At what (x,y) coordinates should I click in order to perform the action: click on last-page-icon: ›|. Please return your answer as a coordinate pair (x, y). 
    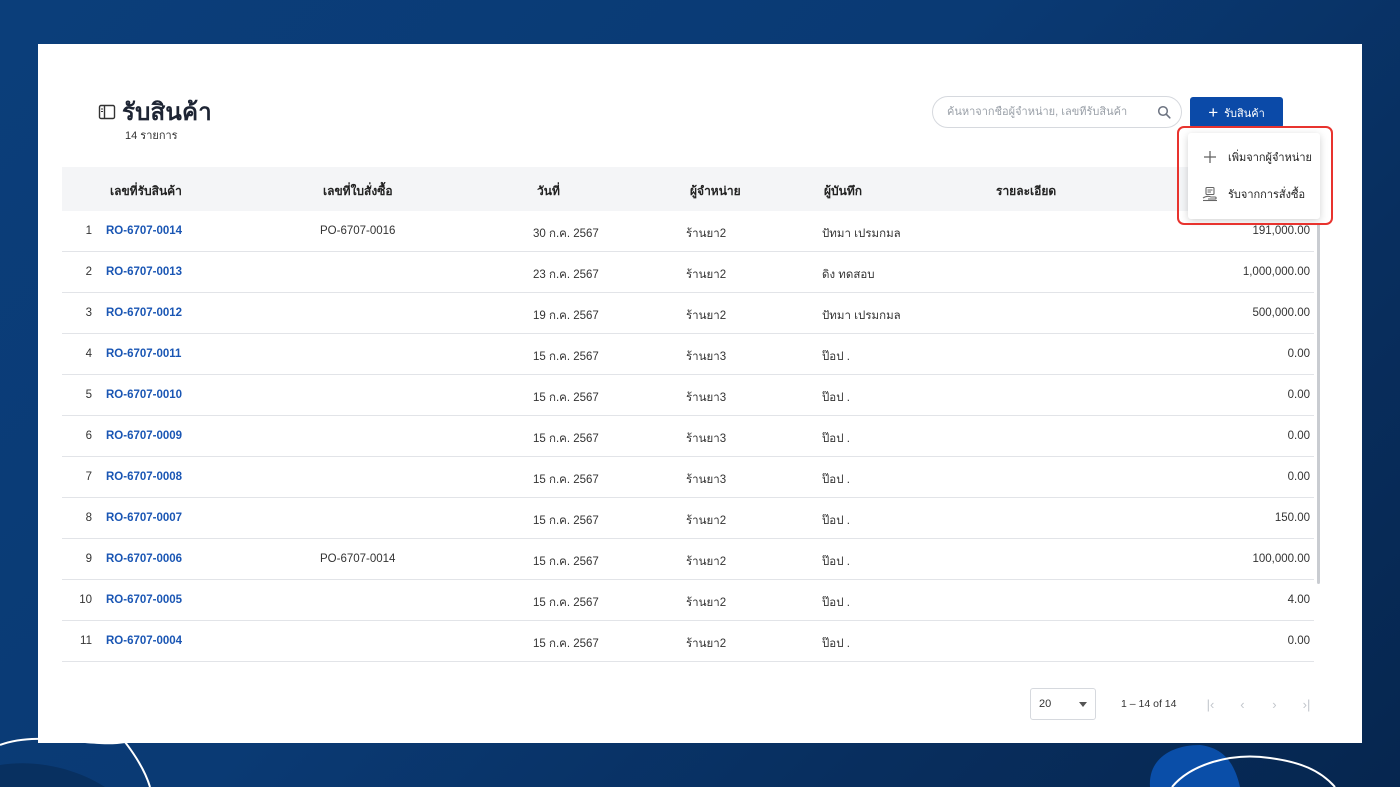
    Looking at the image, I should click on (1306, 704).